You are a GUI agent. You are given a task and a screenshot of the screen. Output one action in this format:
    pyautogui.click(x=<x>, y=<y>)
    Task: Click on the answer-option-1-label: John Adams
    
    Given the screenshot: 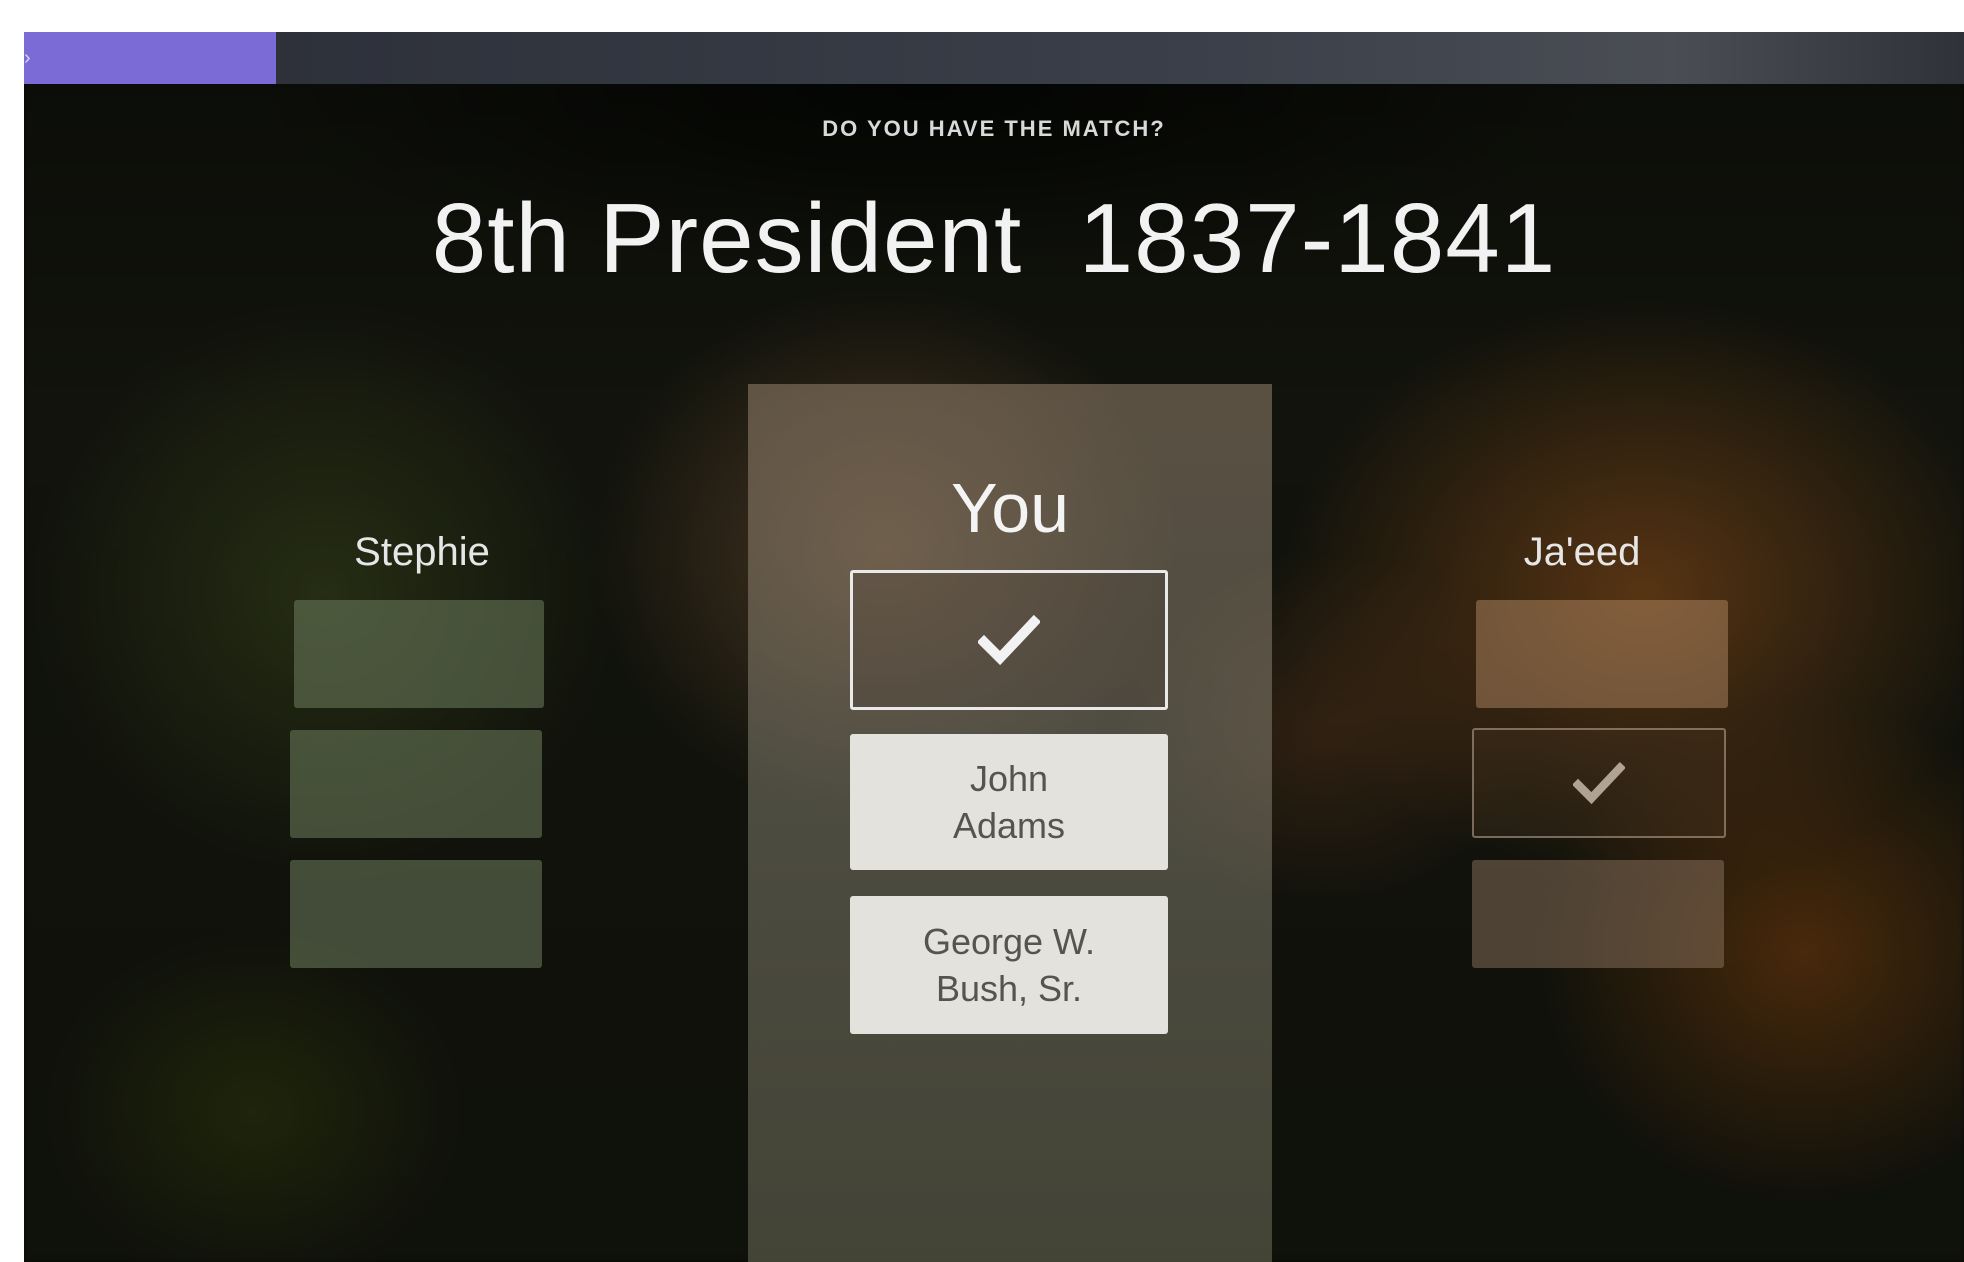 What is the action you would take?
    pyautogui.click(x=1009, y=802)
    